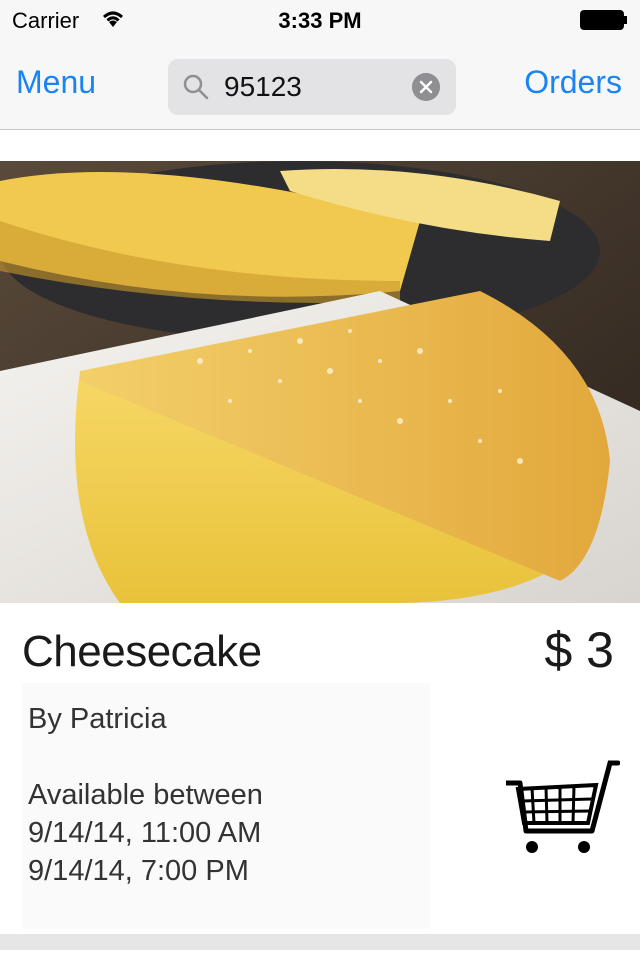 The height and width of the screenshot is (960, 640). I want to click on search-field: 95123, so click(312, 87).